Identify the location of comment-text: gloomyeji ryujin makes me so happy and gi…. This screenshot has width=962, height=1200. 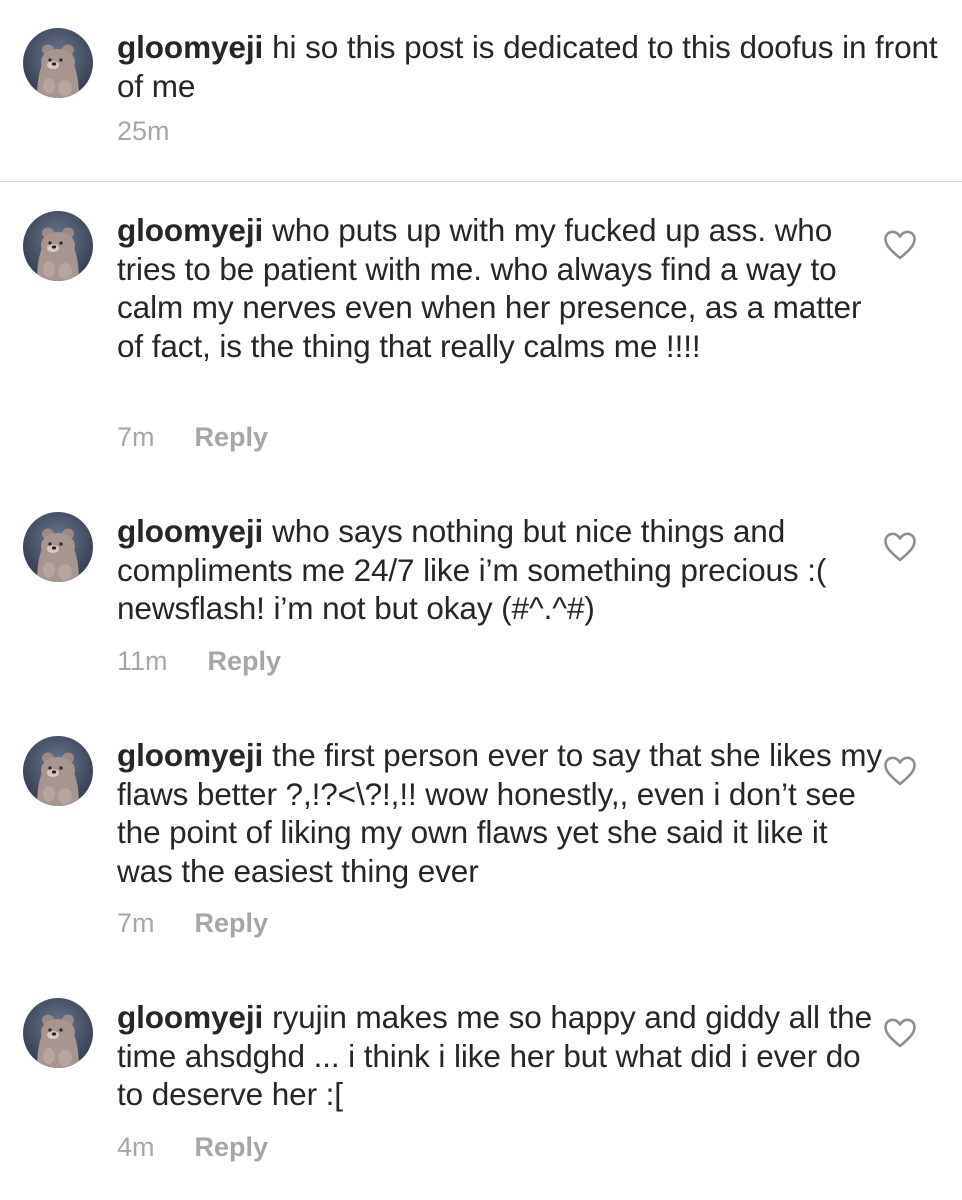
(502, 1056).